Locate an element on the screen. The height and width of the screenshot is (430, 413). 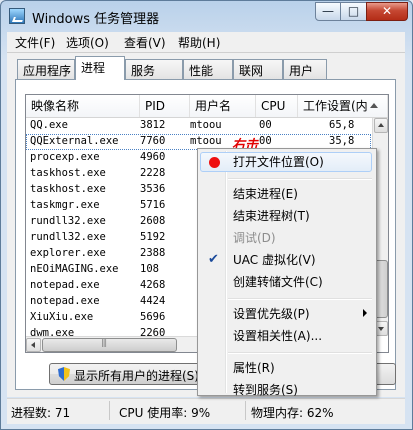
cell-pid: 5696 is located at coordinates (153, 317).